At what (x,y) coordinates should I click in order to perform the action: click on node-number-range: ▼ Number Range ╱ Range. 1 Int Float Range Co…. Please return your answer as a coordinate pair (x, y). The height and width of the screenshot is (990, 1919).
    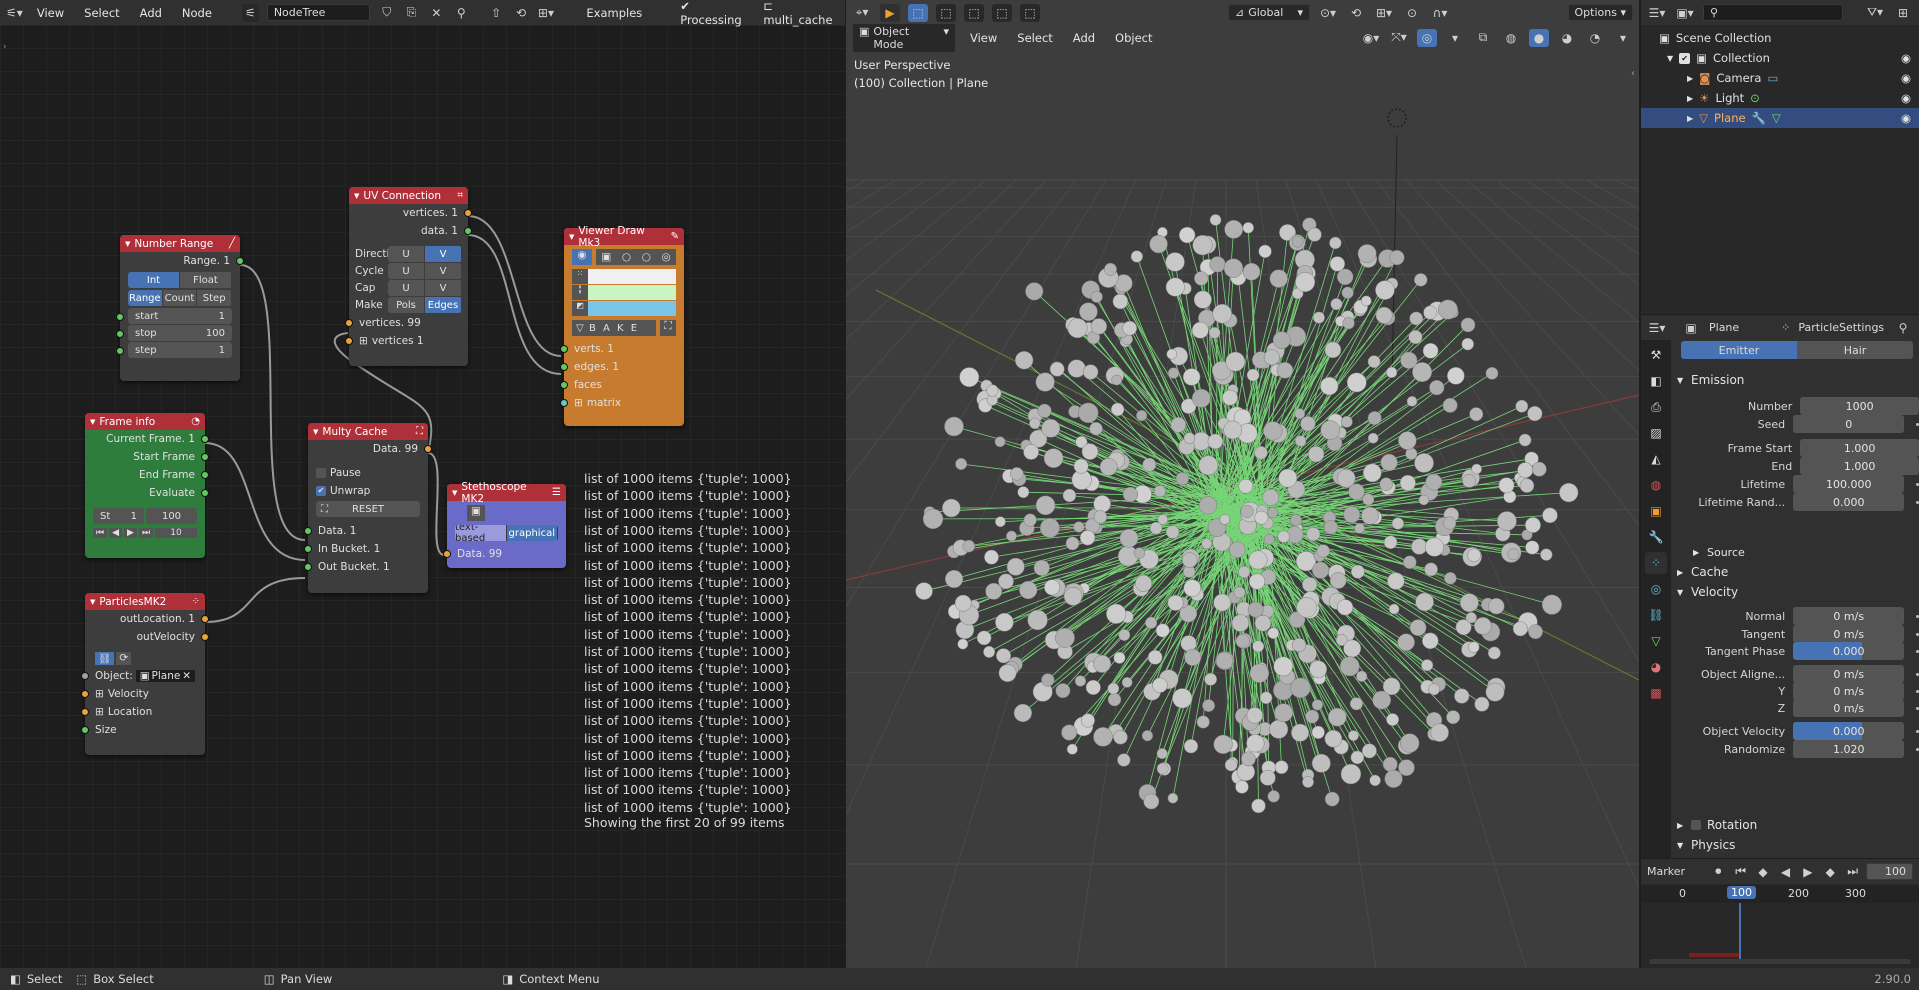
    Looking at the image, I should click on (180, 308).